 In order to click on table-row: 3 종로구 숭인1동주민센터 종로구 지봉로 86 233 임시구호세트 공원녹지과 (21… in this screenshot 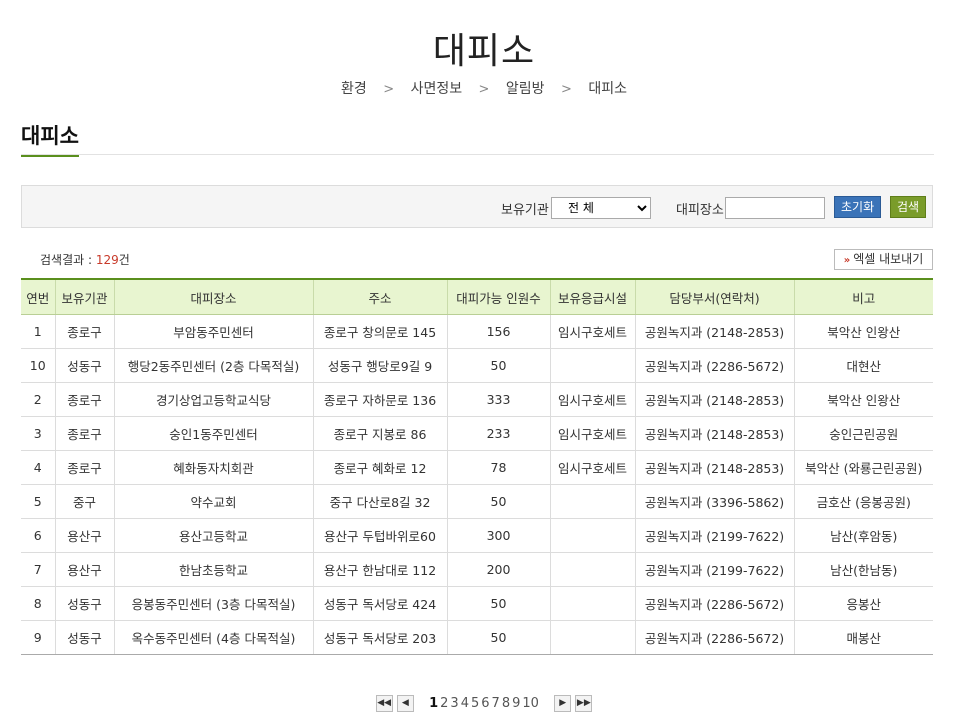, I will do `click(477, 433)`.